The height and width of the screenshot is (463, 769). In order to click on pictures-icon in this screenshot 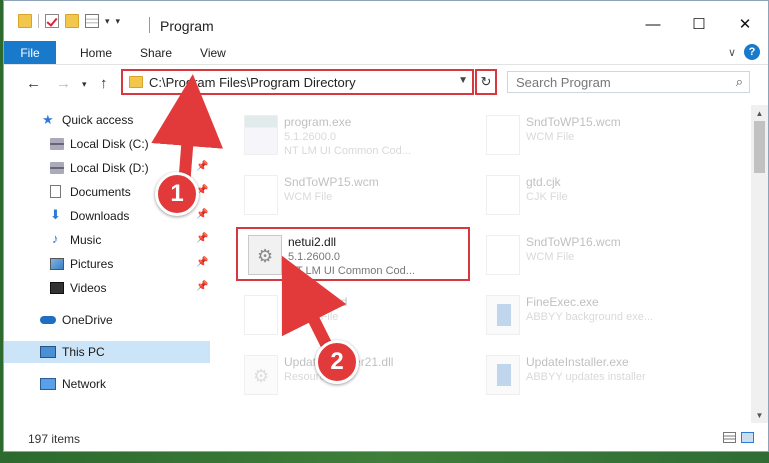, I will do `click(57, 264)`.